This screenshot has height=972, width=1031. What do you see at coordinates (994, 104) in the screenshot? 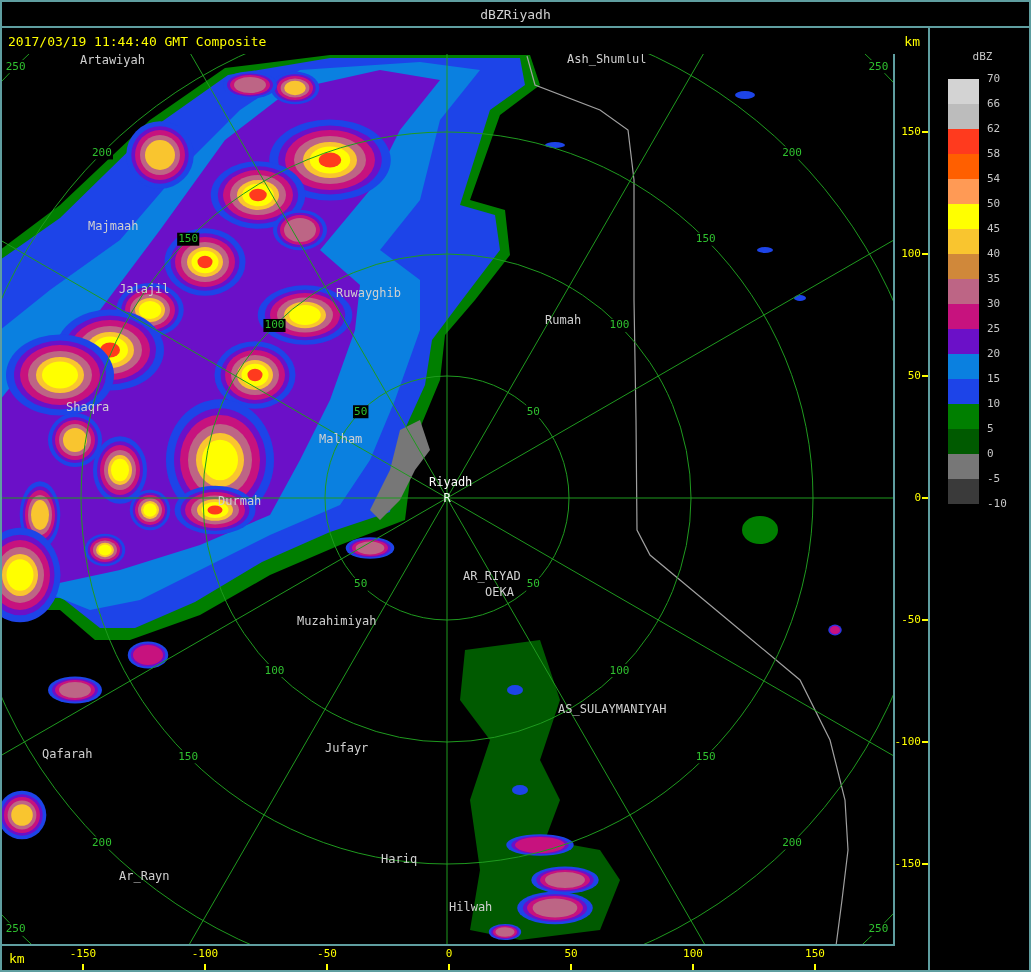
I see `legend-label: 66` at bounding box center [994, 104].